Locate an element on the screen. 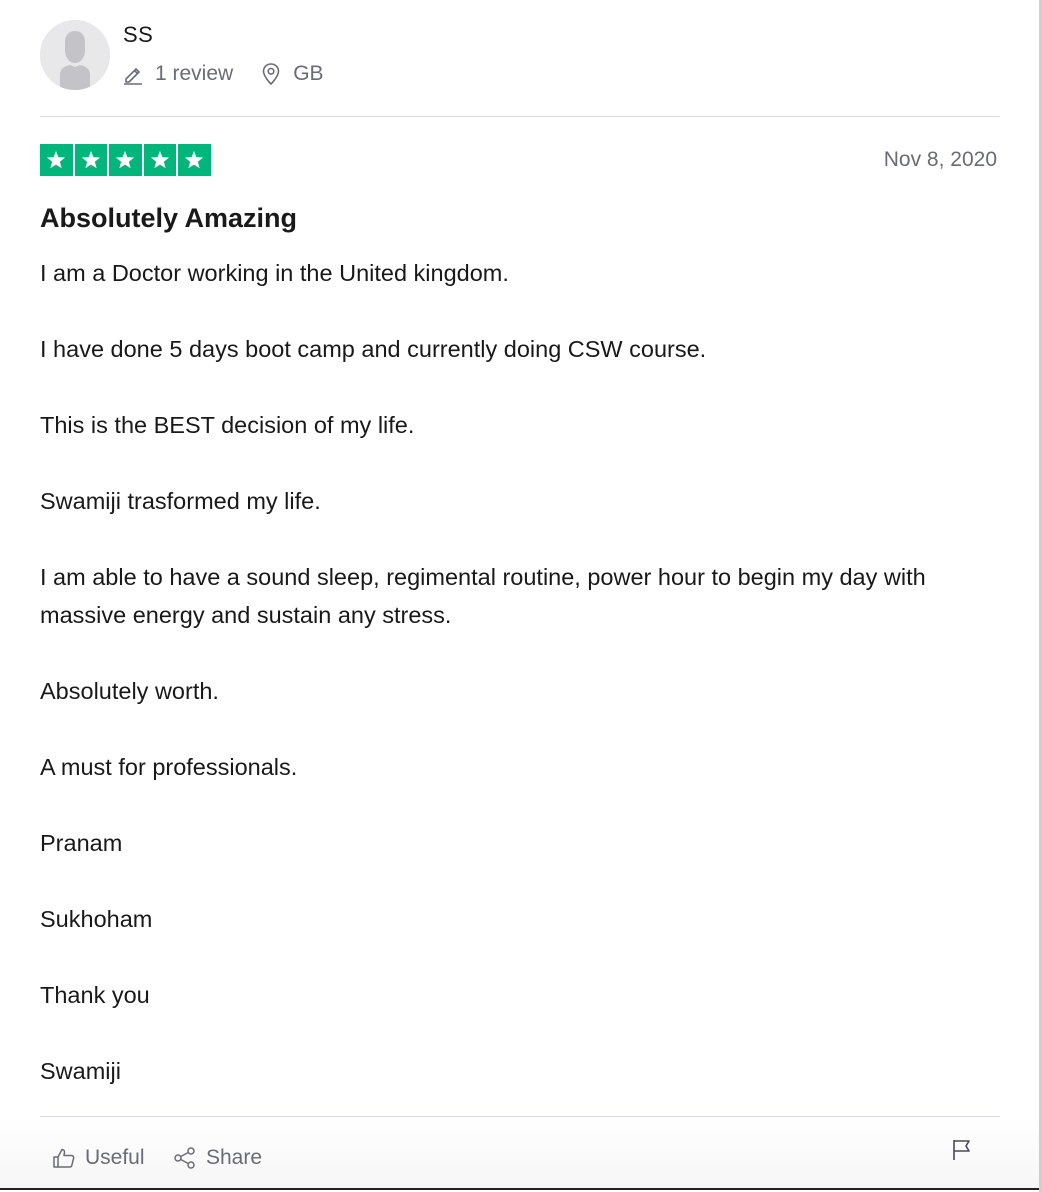 This screenshot has height=1192, width=1042. review-paragraph: Absolutely worth. is located at coordinates (129, 691).